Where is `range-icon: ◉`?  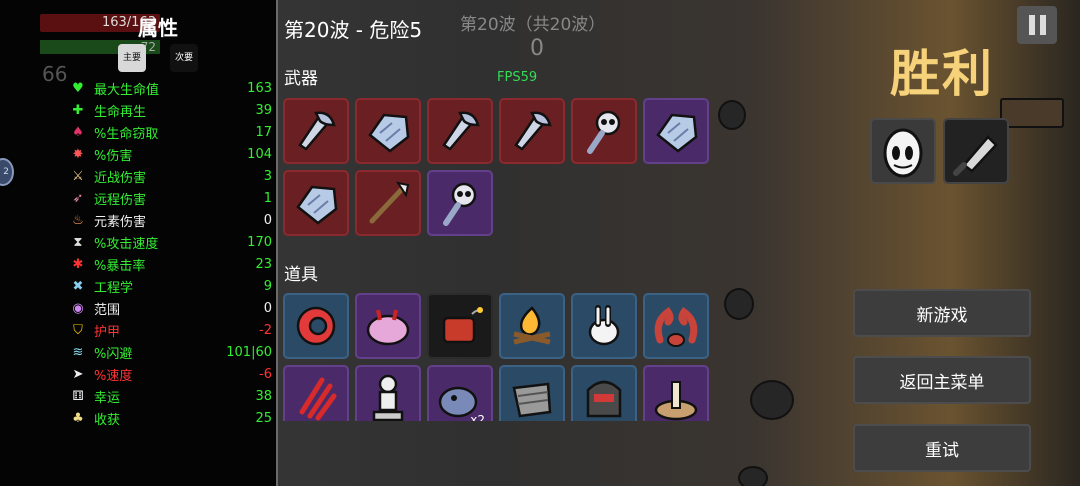
range-icon: ◉ is located at coordinates (78, 308).